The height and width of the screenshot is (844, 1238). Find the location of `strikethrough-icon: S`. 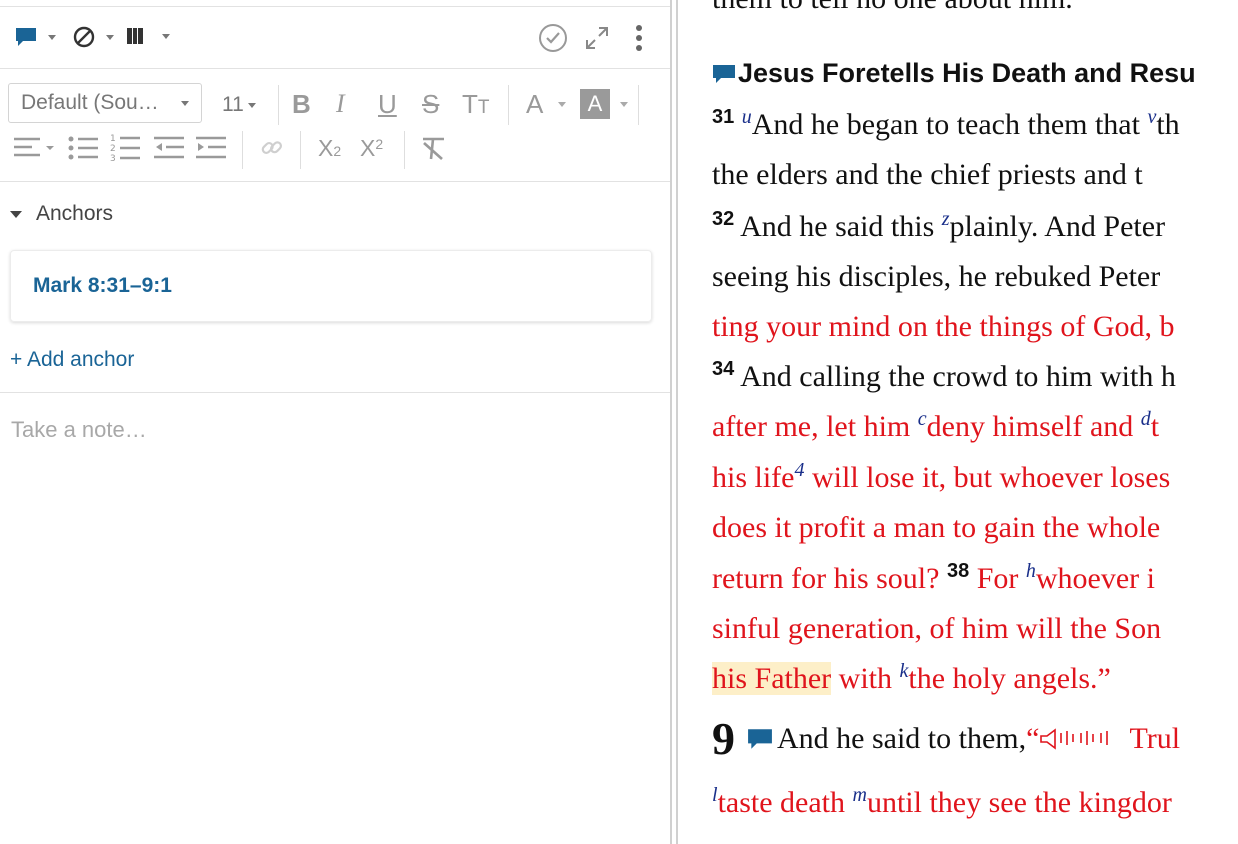

strikethrough-icon: S is located at coordinates (430, 104).